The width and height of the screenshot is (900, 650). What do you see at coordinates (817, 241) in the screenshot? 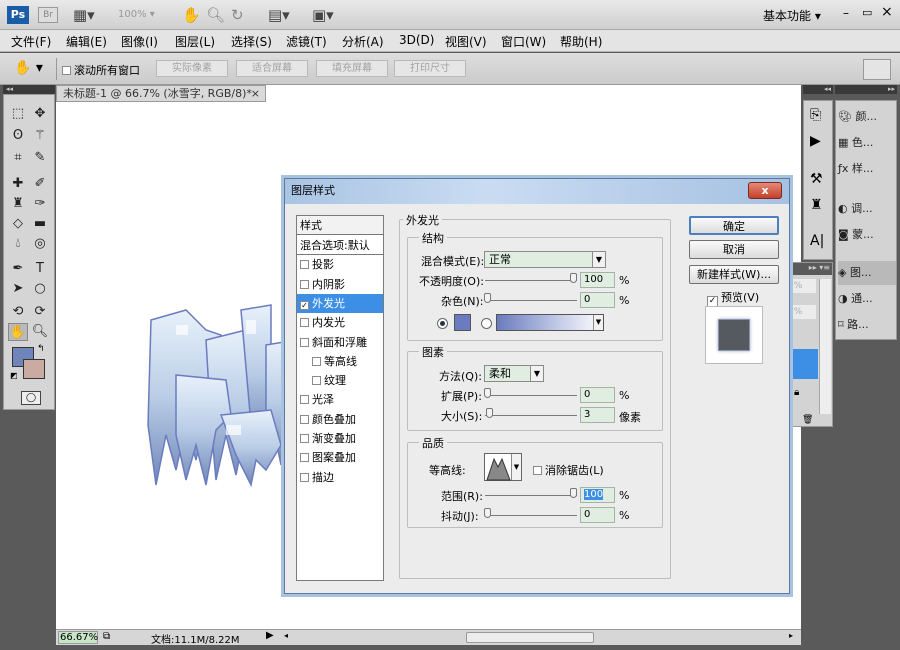
I see `character-icon: A|` at bounding box center [817, 241].